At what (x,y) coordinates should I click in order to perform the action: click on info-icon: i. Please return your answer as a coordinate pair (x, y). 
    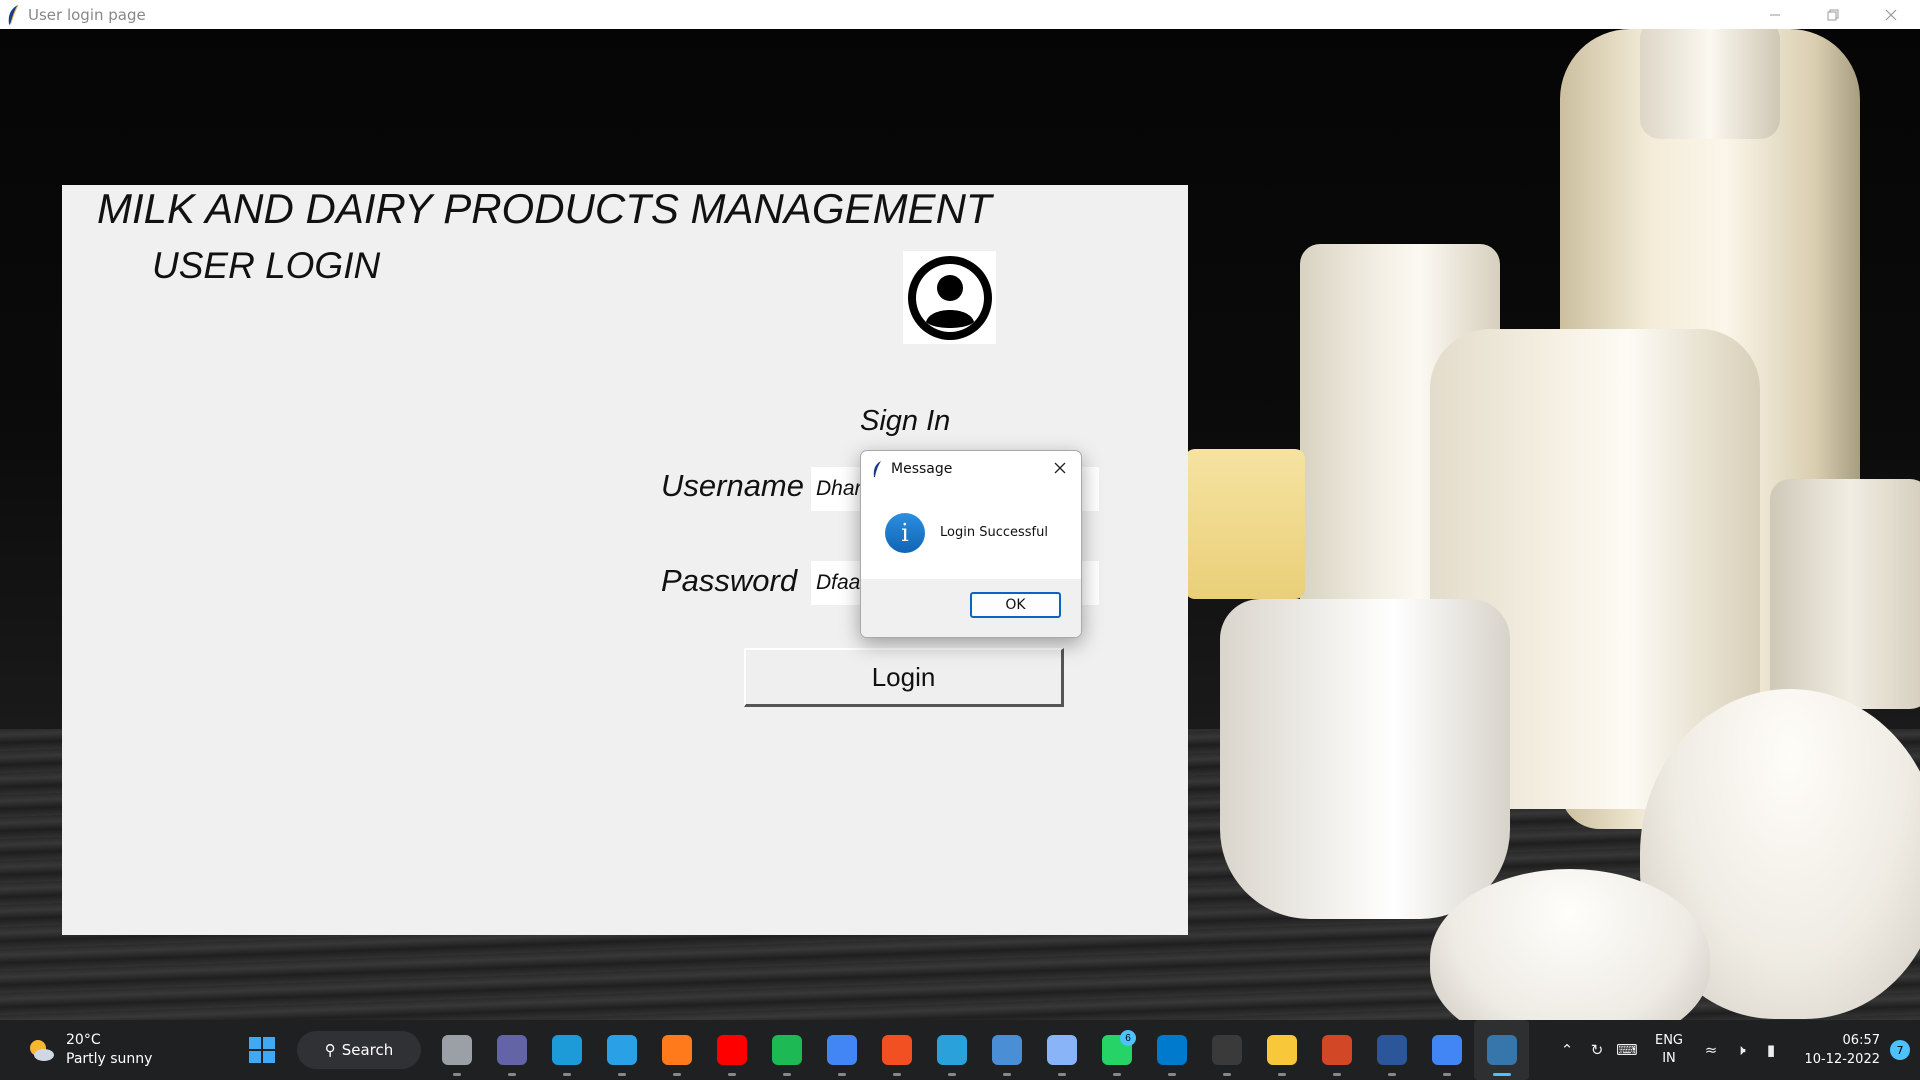
    Looking at the image, I should click on (905, 532).